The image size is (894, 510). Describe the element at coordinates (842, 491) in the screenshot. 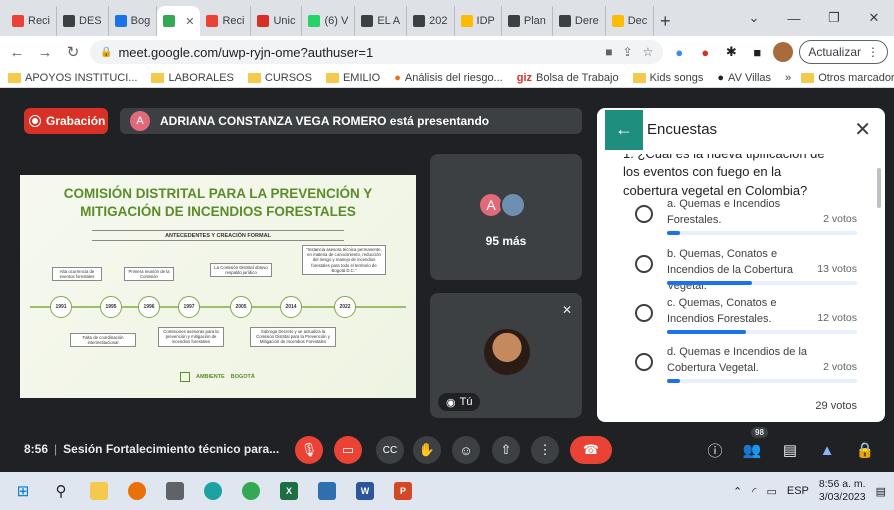

I see `clock: 8:56 a. m. 3/03/2023` at that location.